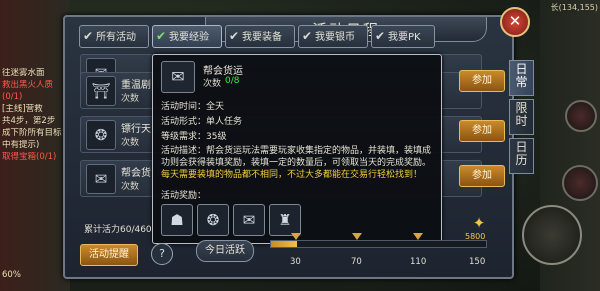  Describe the element at coordinates (521, 78) in the screenshot. I see `side-tab-daily: 日常` at that location.